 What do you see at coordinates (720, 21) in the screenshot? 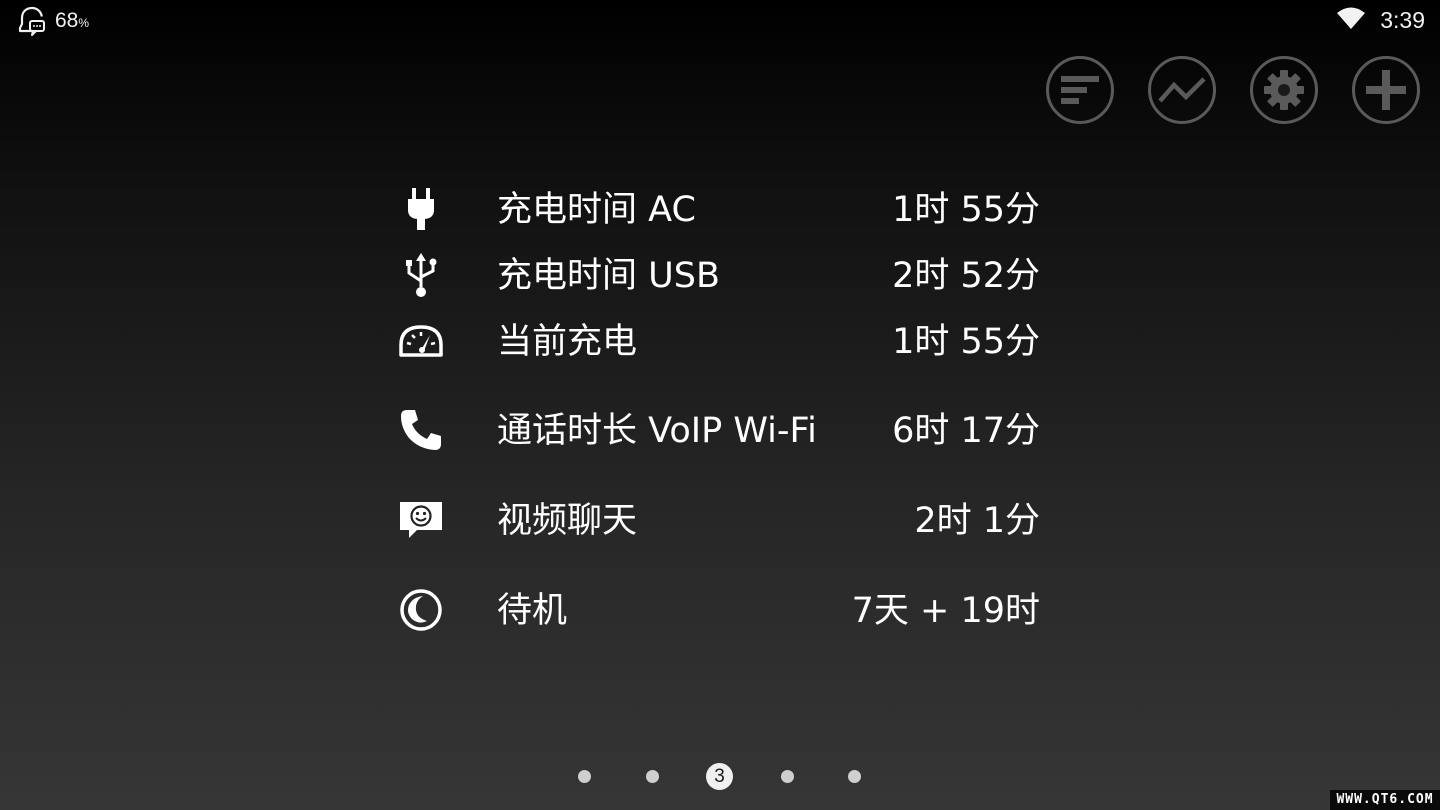
I see `status-bar: 68% 3:39` at bounding box center [720, 21].